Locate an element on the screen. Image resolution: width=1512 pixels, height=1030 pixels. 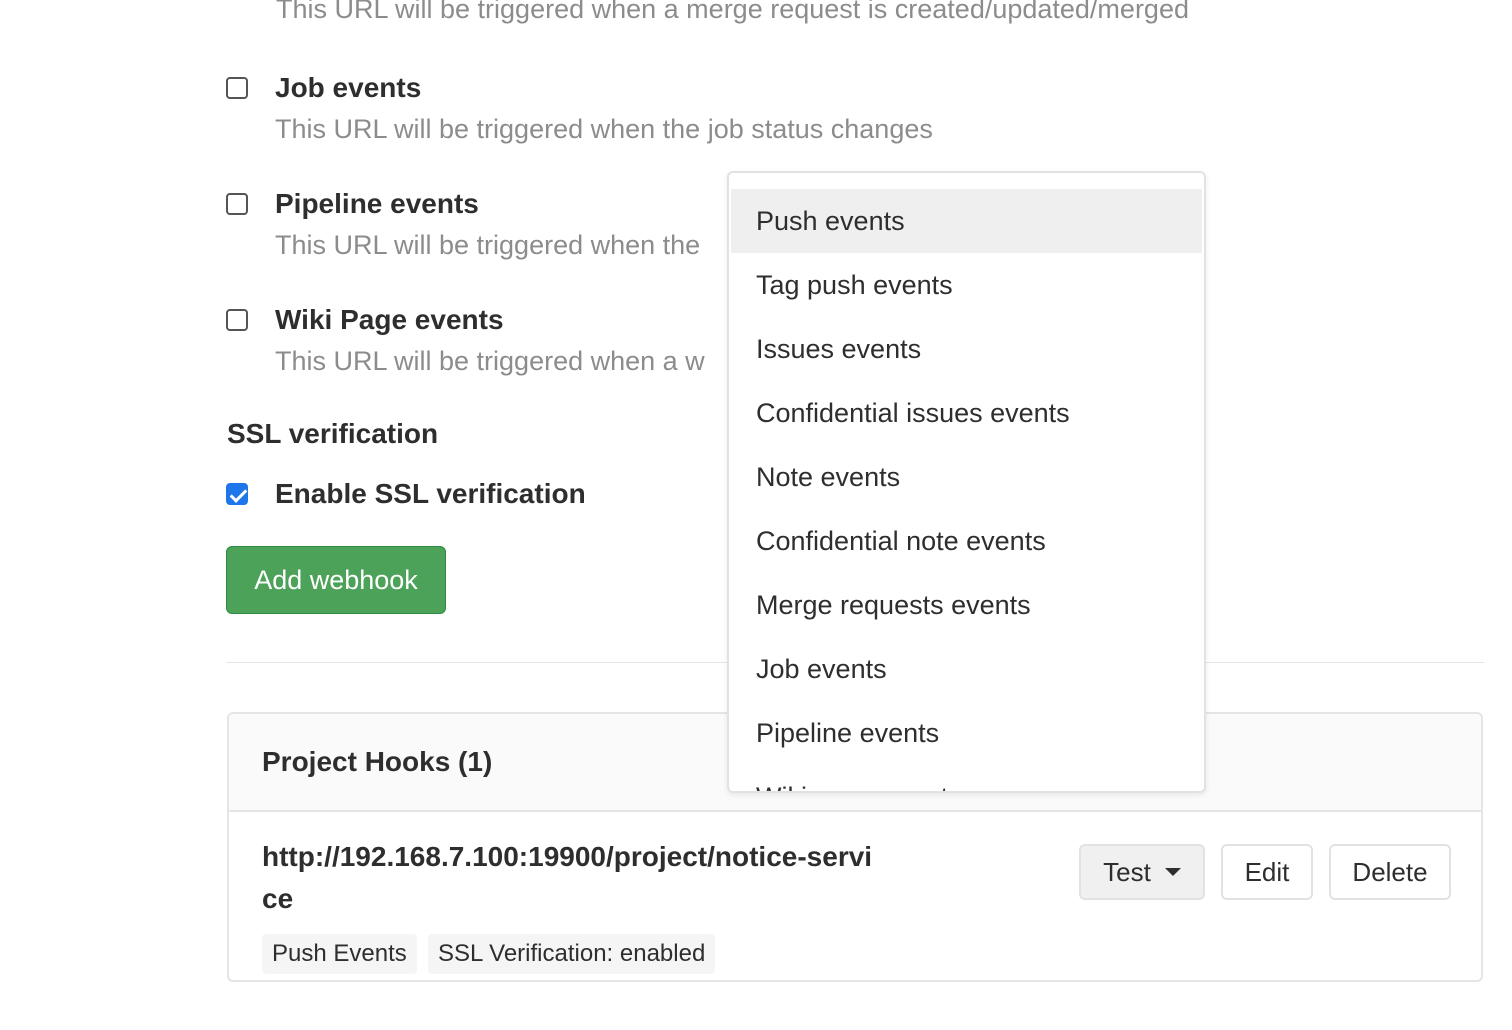
ssl-verification-heading: SSL verification is located at coordinates (333, 433).